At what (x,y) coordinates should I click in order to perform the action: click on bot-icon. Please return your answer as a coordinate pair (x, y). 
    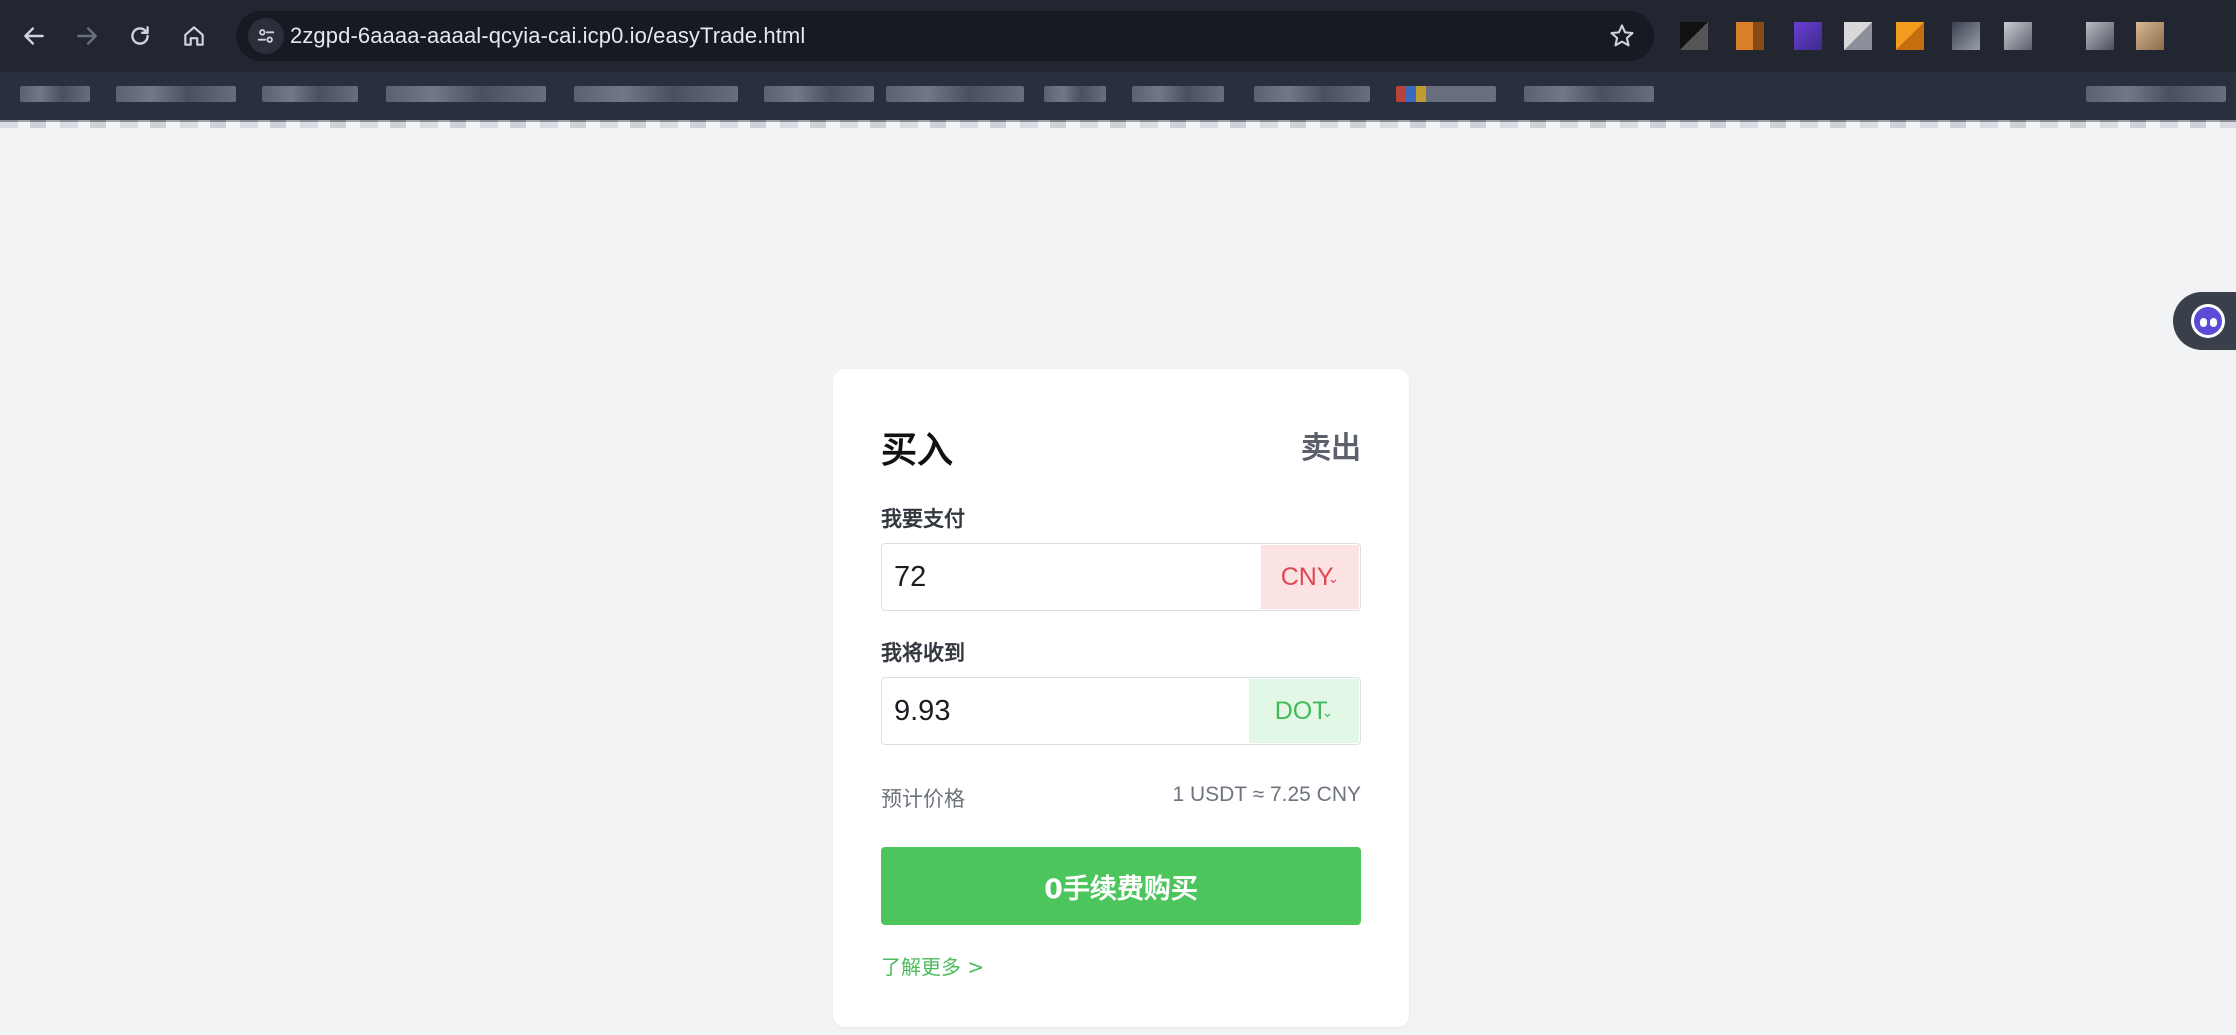
    Looking at the image, I should click on (2208, 321).